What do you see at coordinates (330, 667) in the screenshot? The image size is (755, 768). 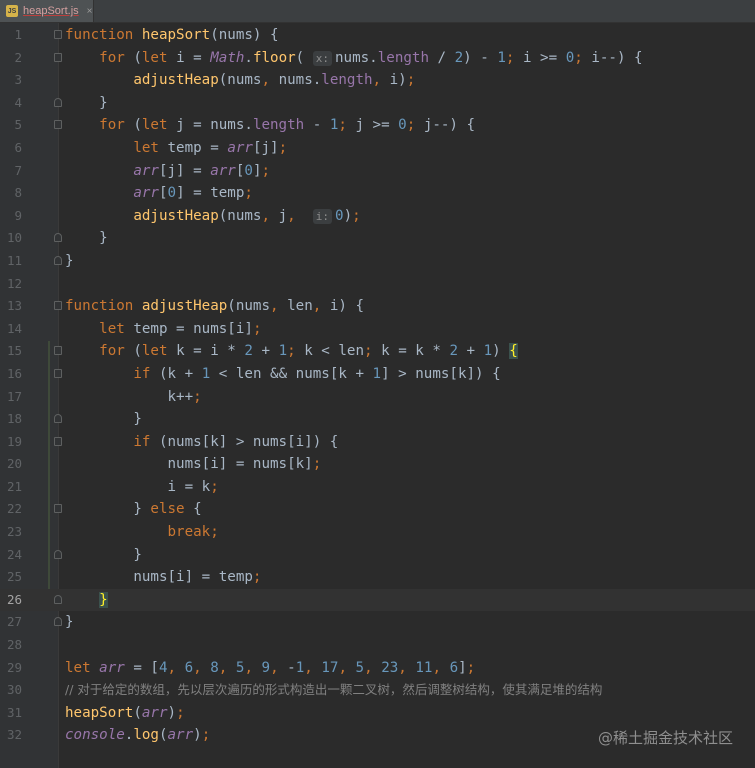 I see `code-token: 17` at bounding box center [330, 667].